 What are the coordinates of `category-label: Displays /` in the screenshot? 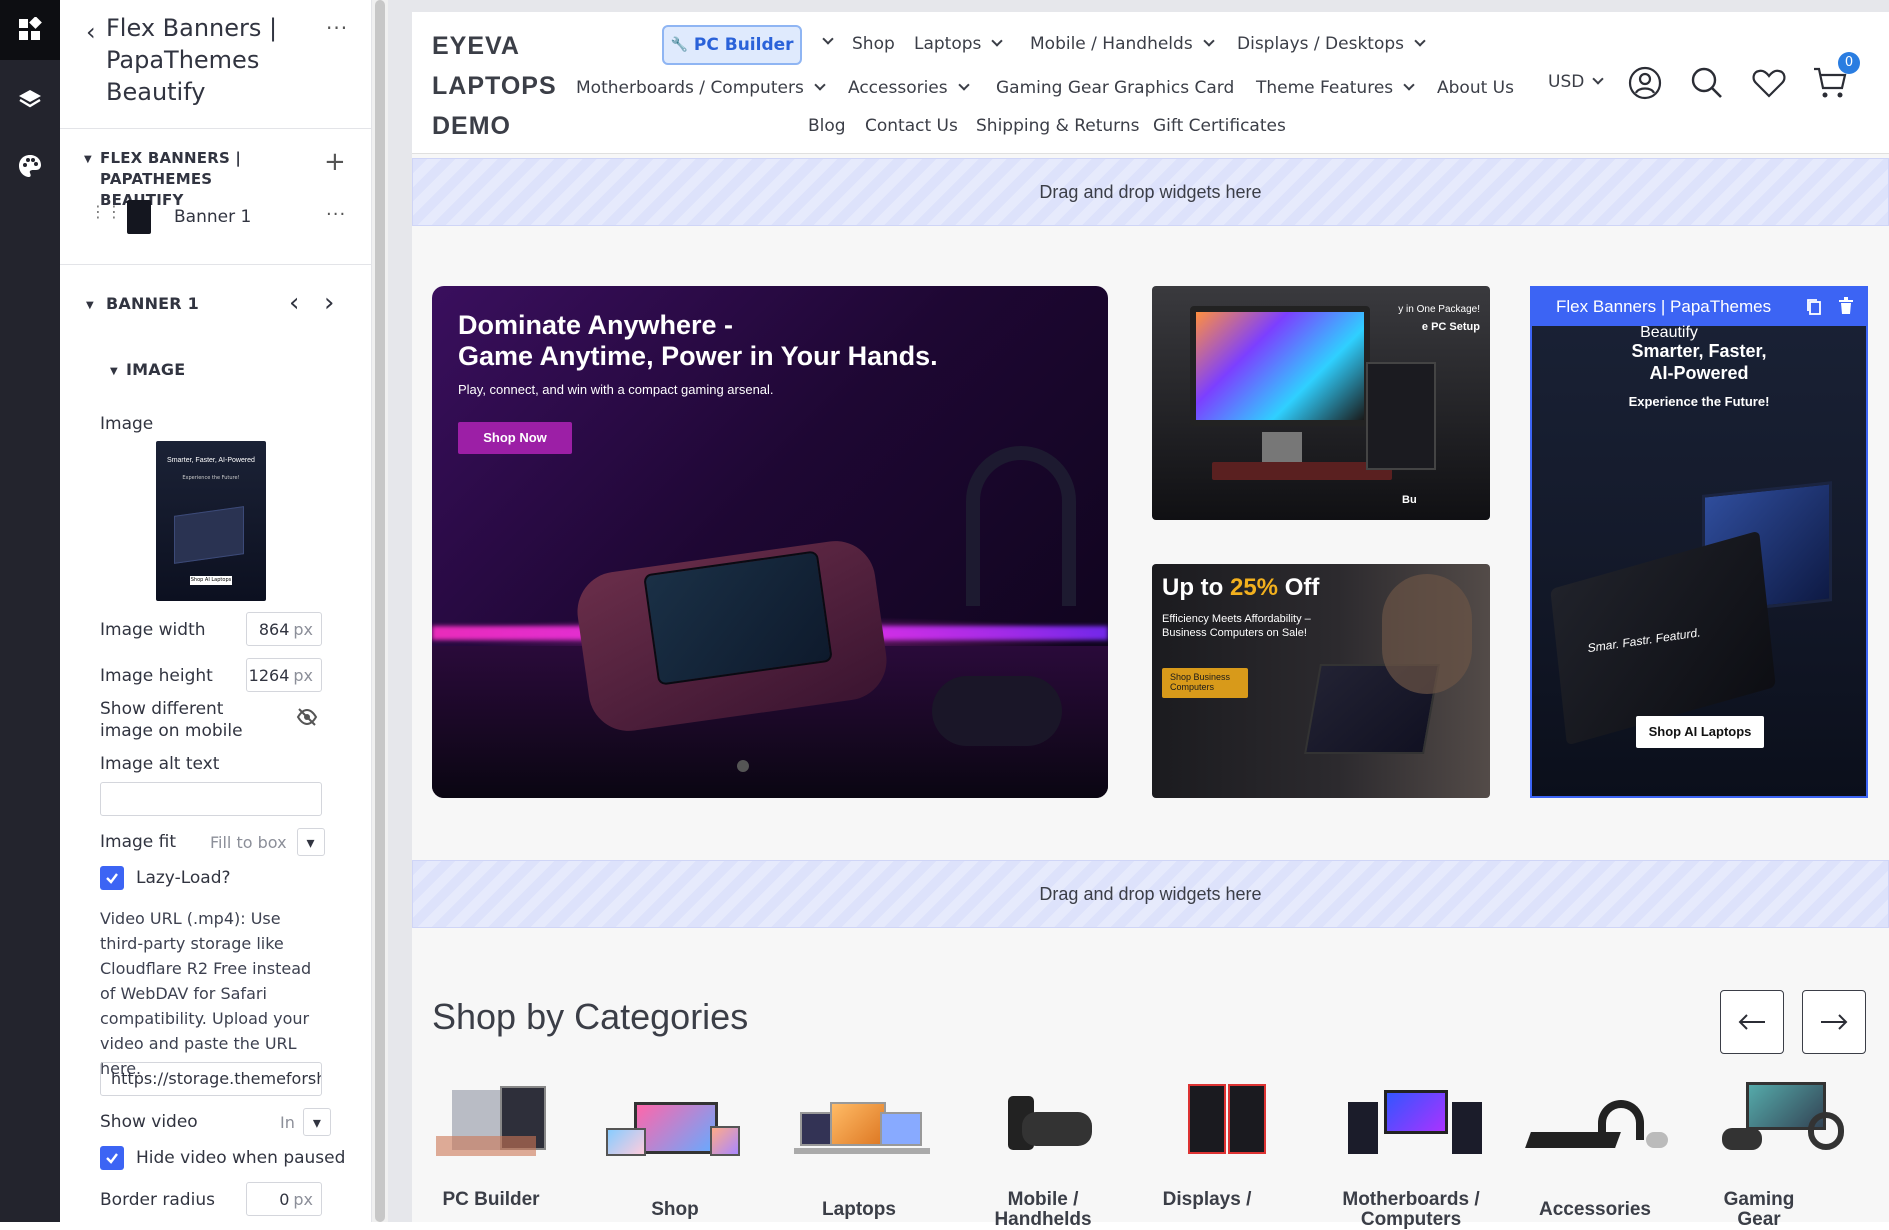 It's located at (1207, 1200).